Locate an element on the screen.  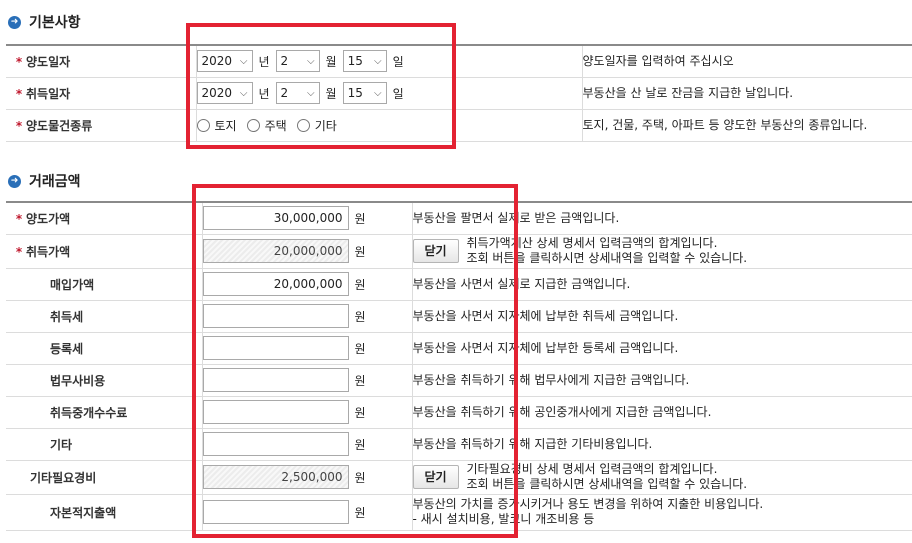
acquire-month-select: 2 ⌵ is located at coordinates (297, 93).